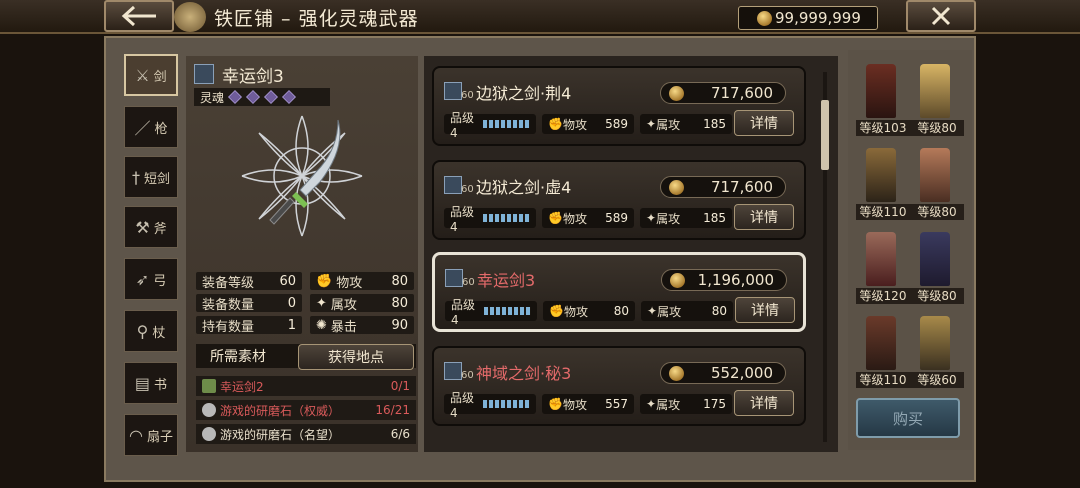 This screenshot has width=1080, height=488. I want to click on card-name: 神域之剑·秘3, so click(524, 373).